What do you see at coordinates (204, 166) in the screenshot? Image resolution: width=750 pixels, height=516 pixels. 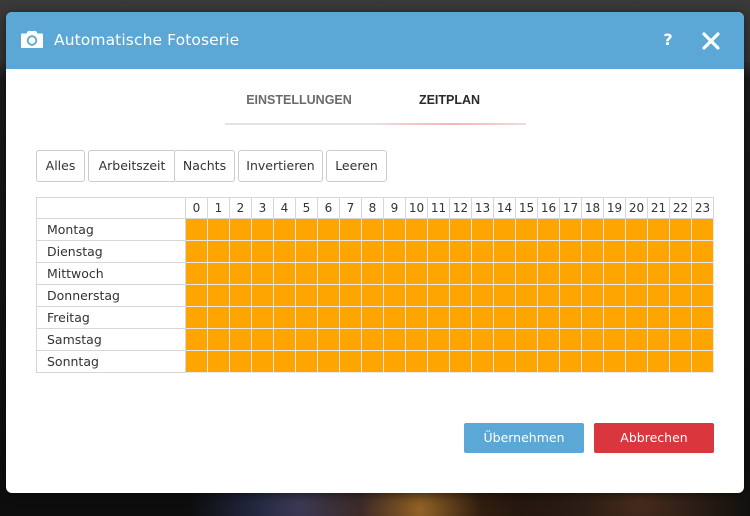 I see `preset-night-button: Nachts` at bounding box center [204, 166].